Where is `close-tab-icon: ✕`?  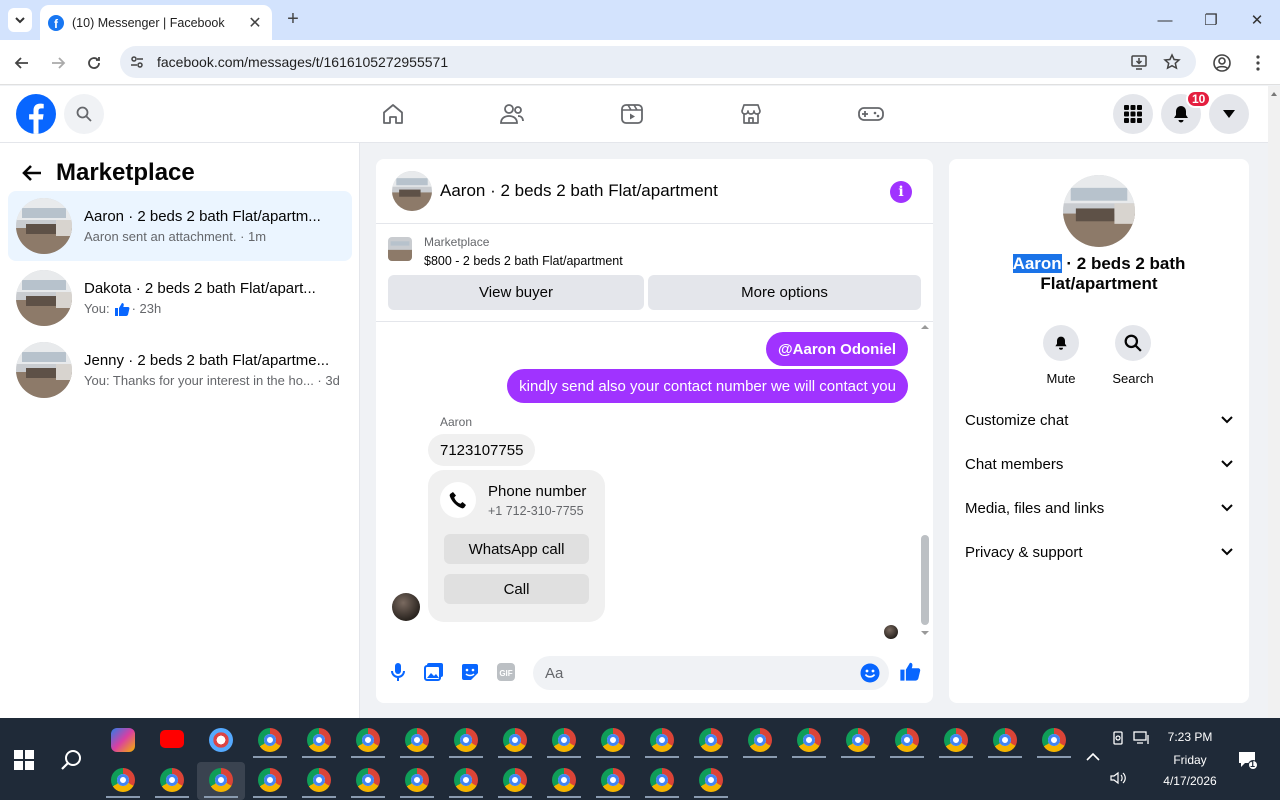
close-tab-icon: ✕ is located at coordinates (255, 23).